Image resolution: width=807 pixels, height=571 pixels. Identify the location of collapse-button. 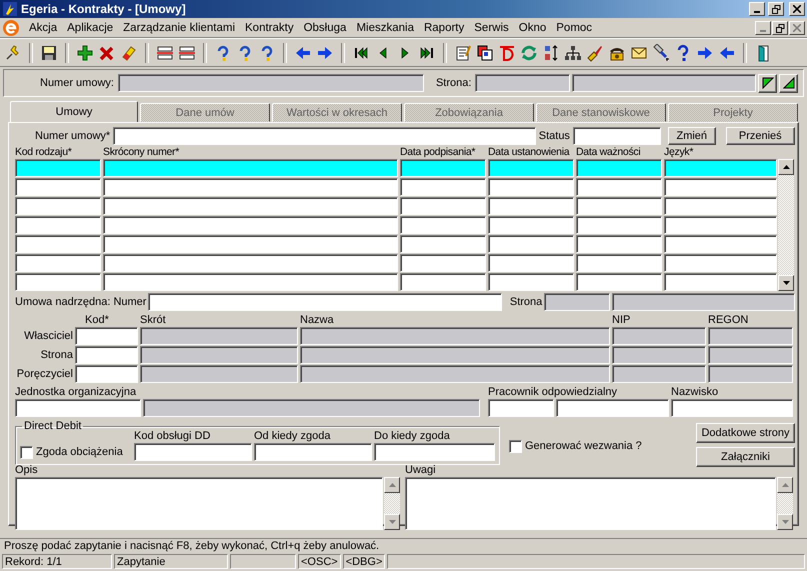
(788, 83).